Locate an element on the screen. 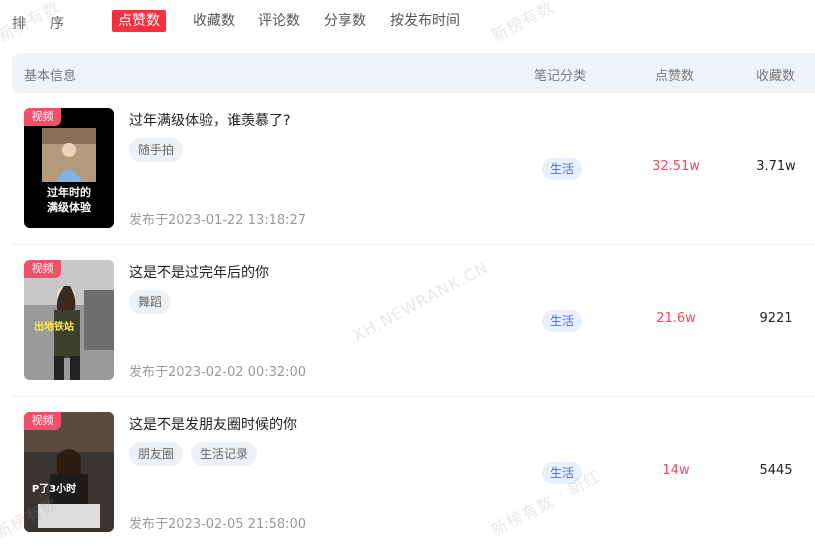  sort-label-1: 排 is located at coordinates (19, 24).